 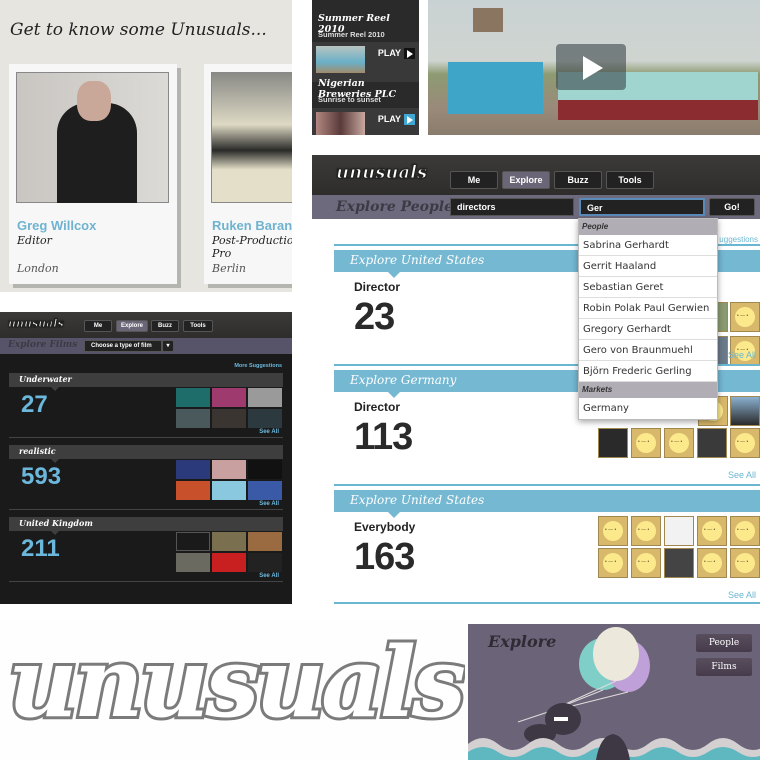 What do you see at coordinates (40, 548) in the screenshot?
I see `section-count: 211` at bounding box center [40, 548].